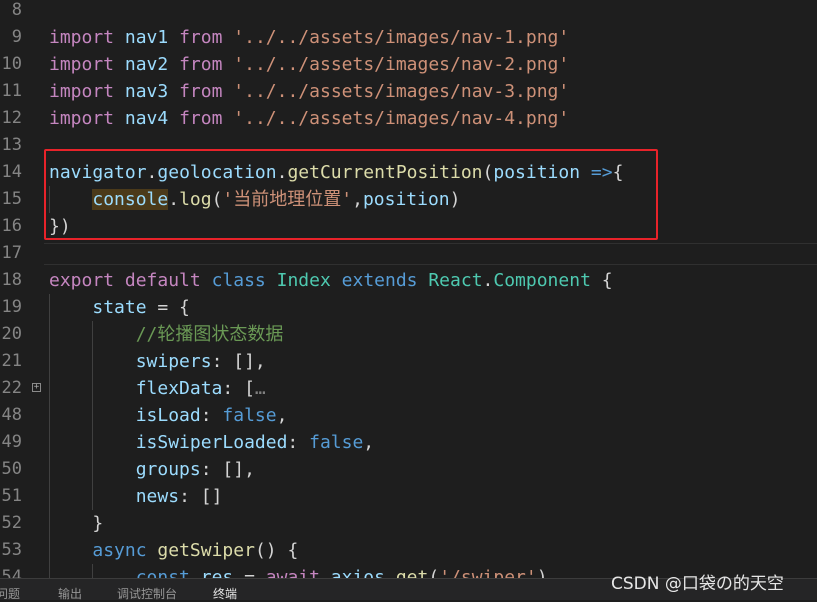 The image size is (817, 602). Describe the element at coordinates (11, 550) in the screenshot. I see `line-number: 53` at that location.